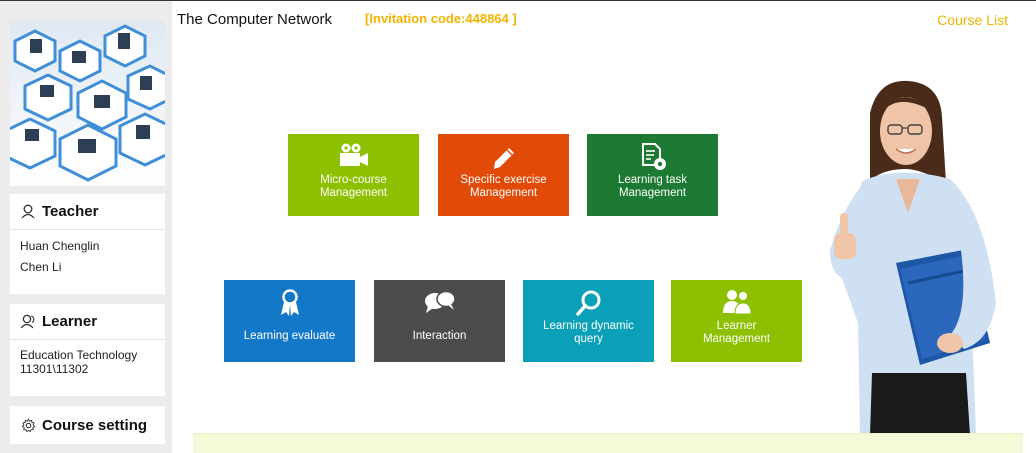  I want to click on learner-panel-header: Learner, so click(87, 322).